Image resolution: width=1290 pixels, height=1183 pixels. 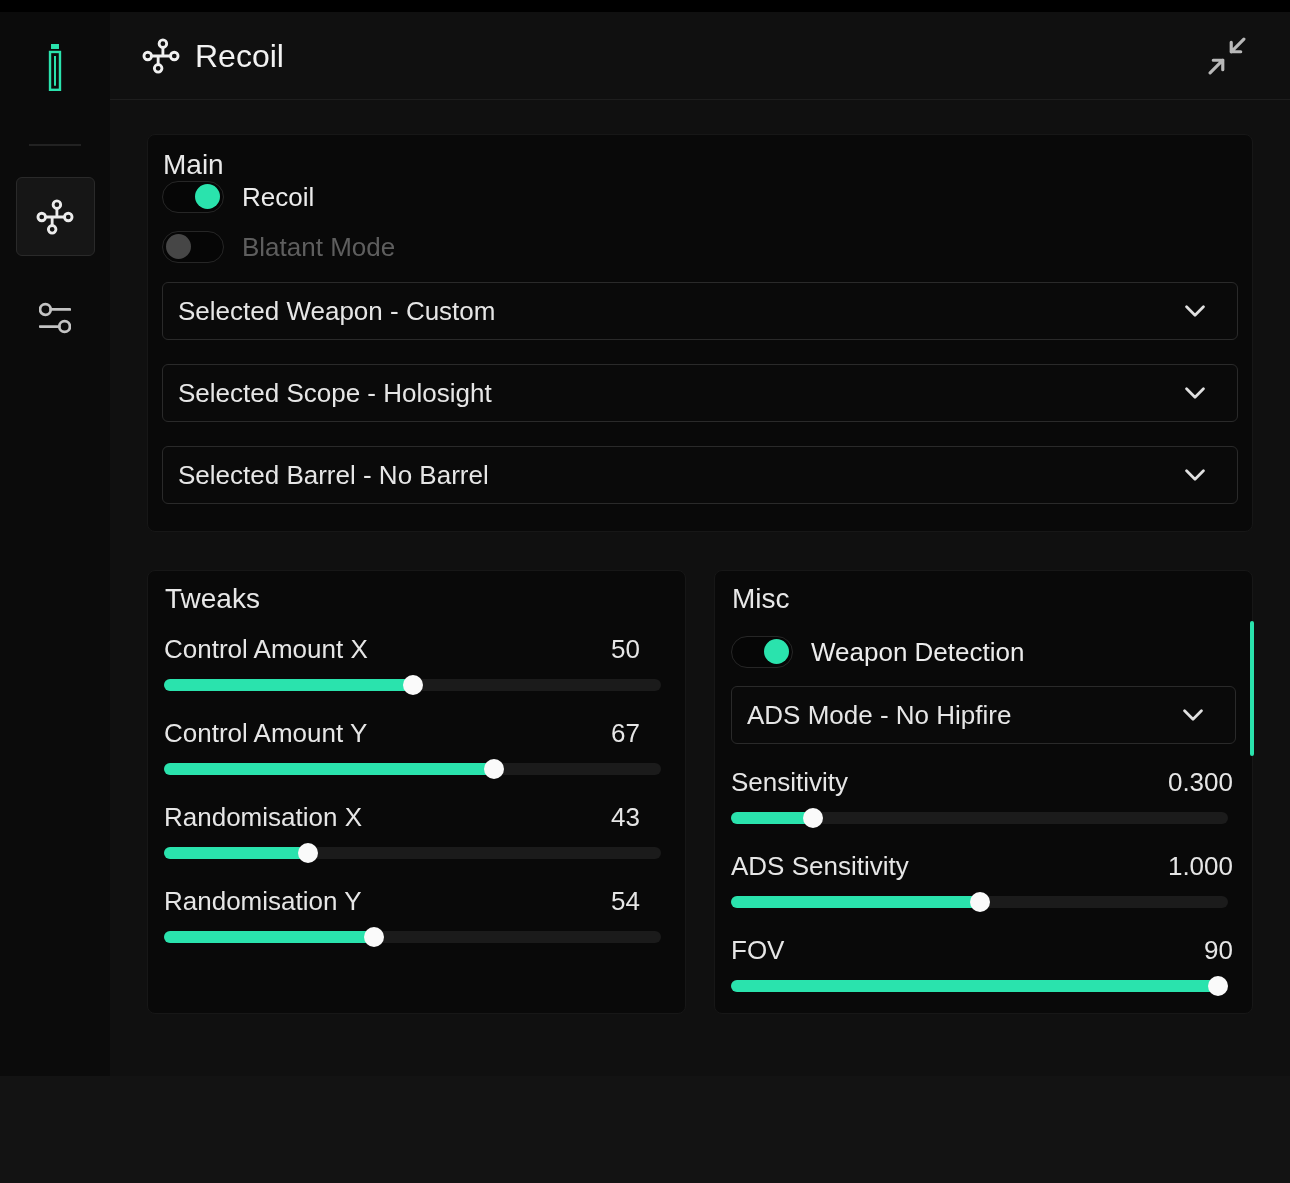 I want to click on toggle-label: Weapon Detection, so click(x=918, y=652).